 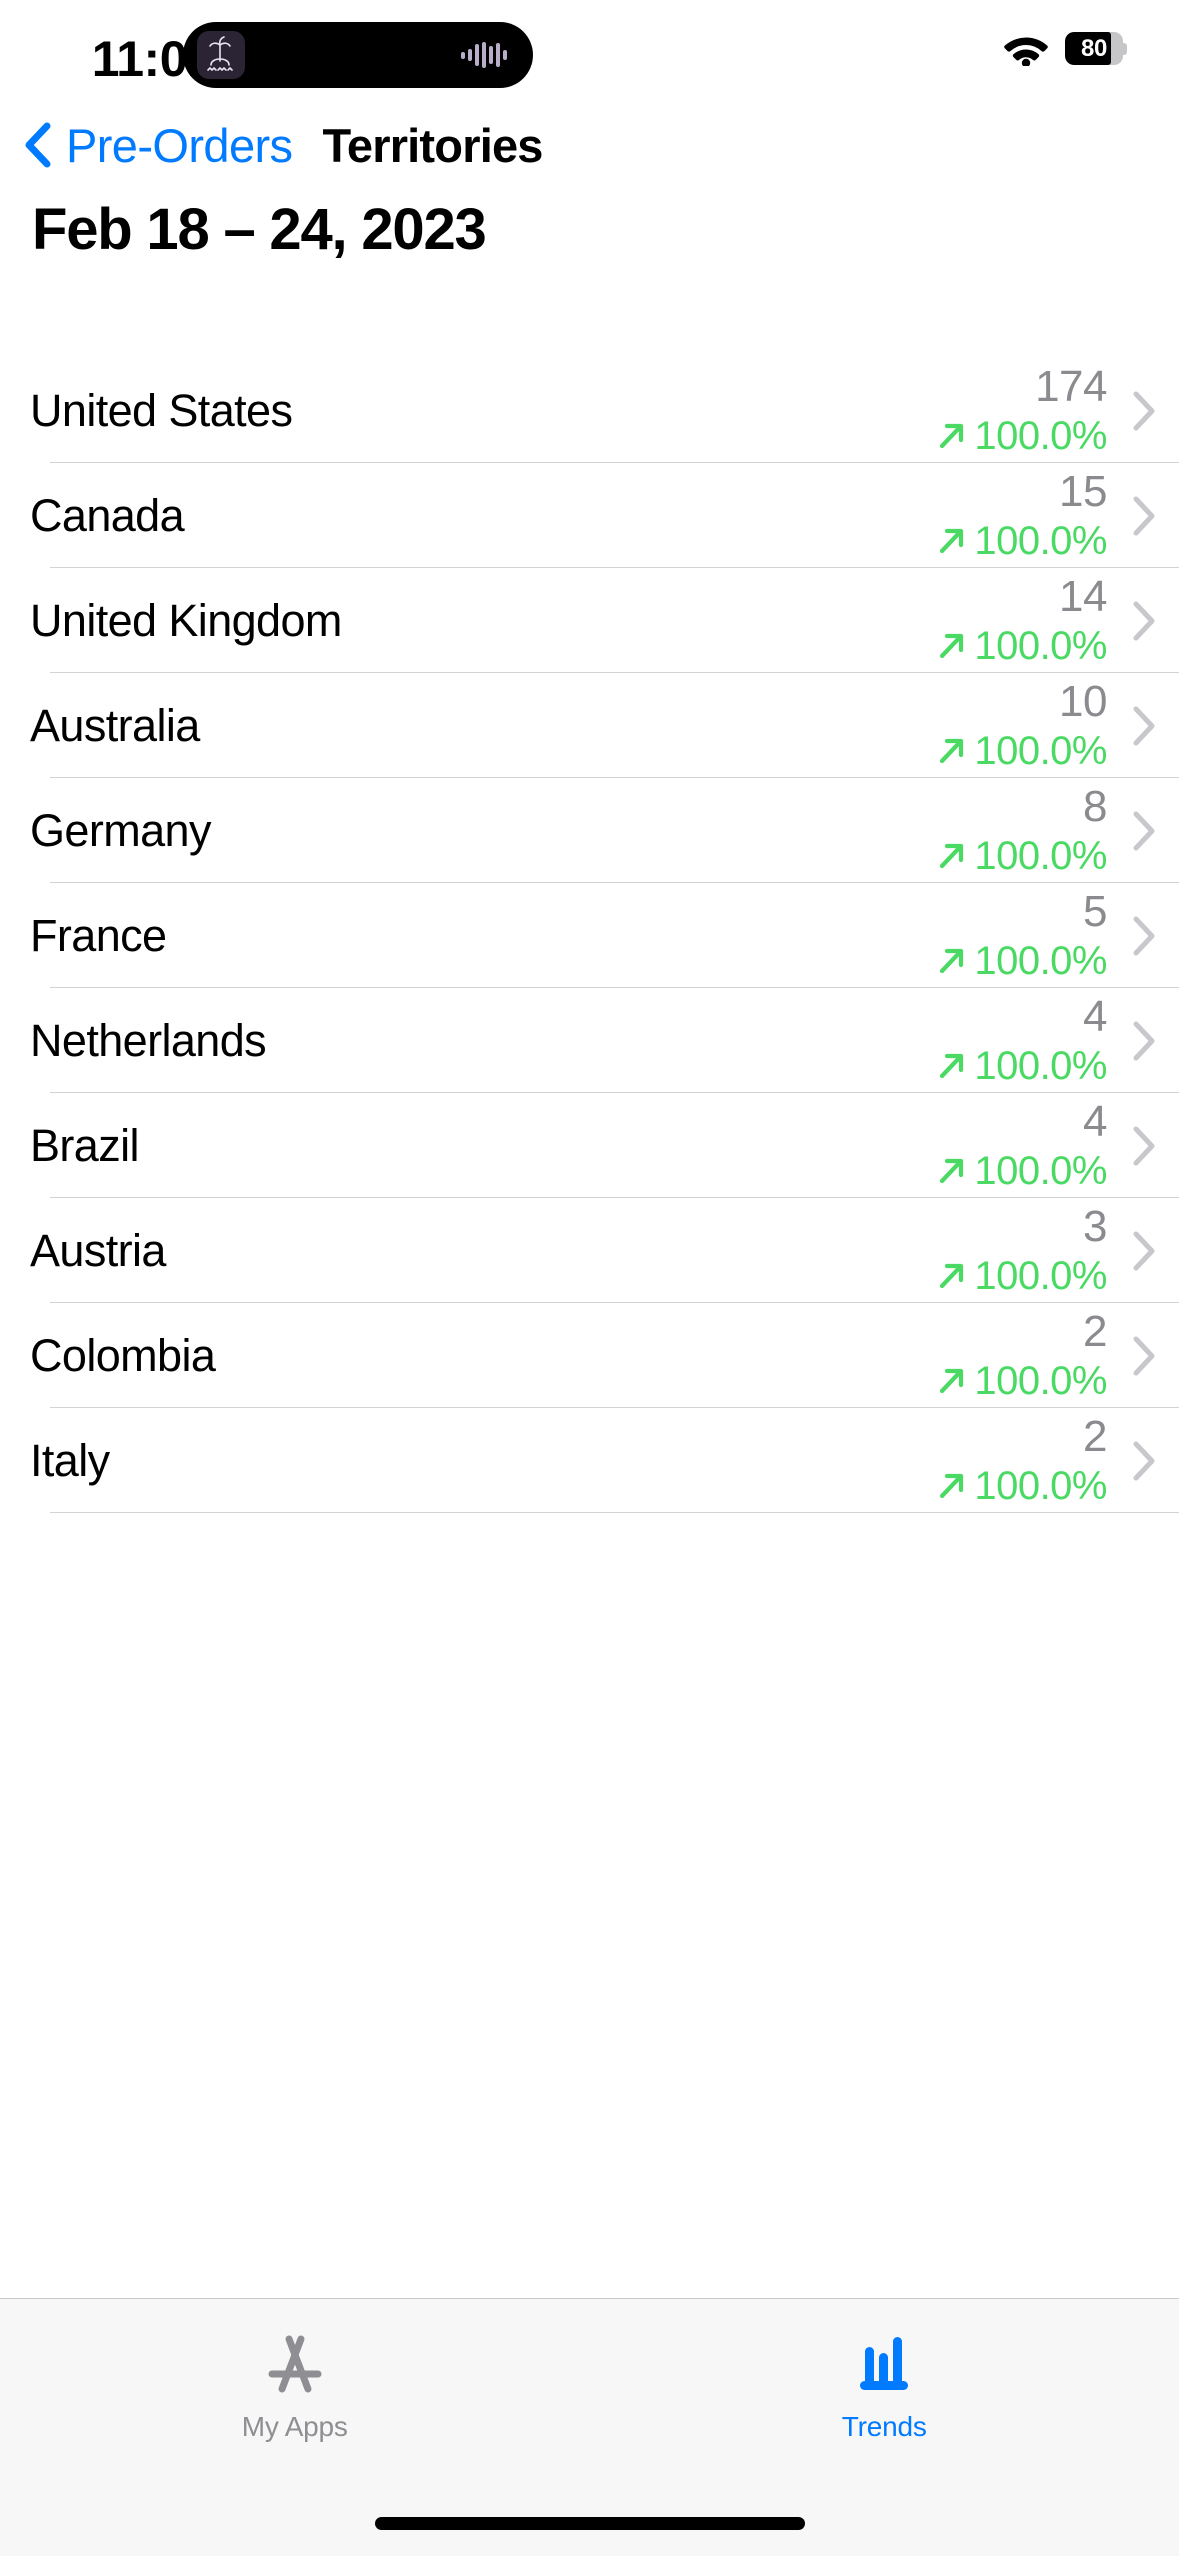 What do you see at coordinates (589, 2523) in the screenshot?
I see `home-indicator` at bounding box center [589, 2523].